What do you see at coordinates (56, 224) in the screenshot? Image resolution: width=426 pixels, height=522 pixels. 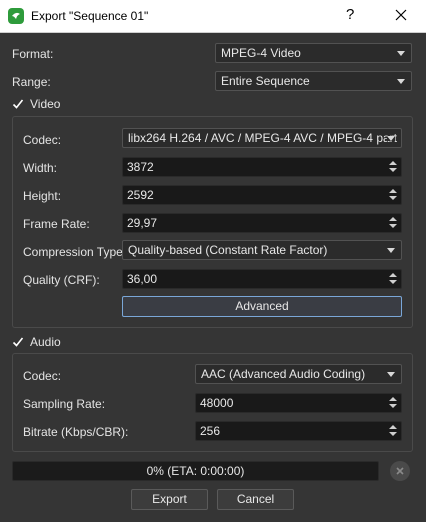 I see `frame-rate-label: Frame Rate:` at bounding box center [56, 224].